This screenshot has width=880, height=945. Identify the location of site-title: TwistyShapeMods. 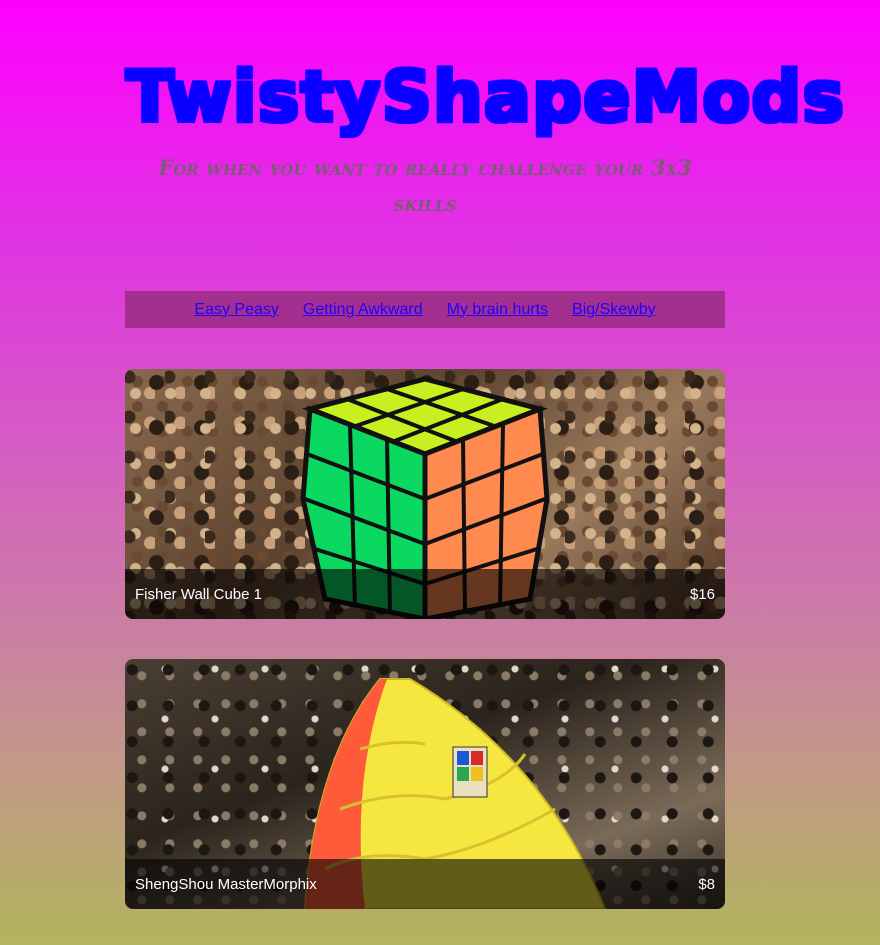
(485, 97).